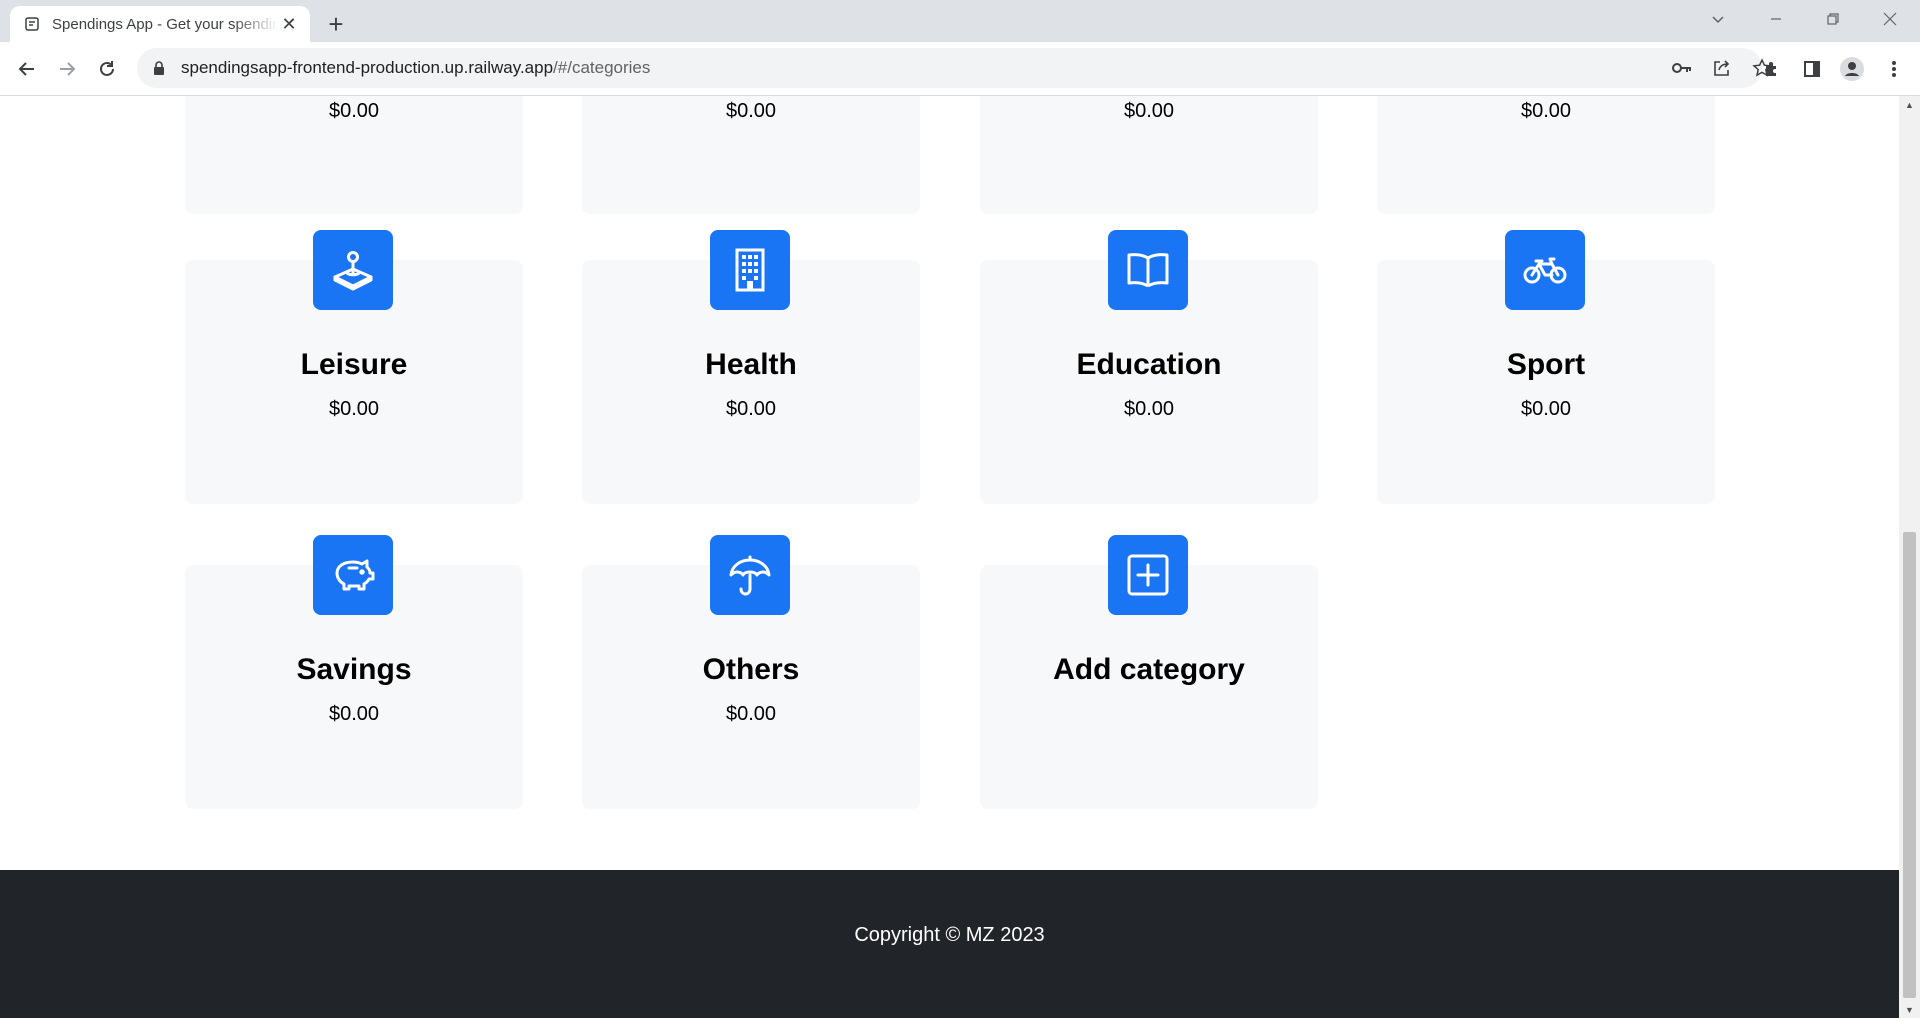  I want to click on minimize-window-icon, so click(1776, 19).